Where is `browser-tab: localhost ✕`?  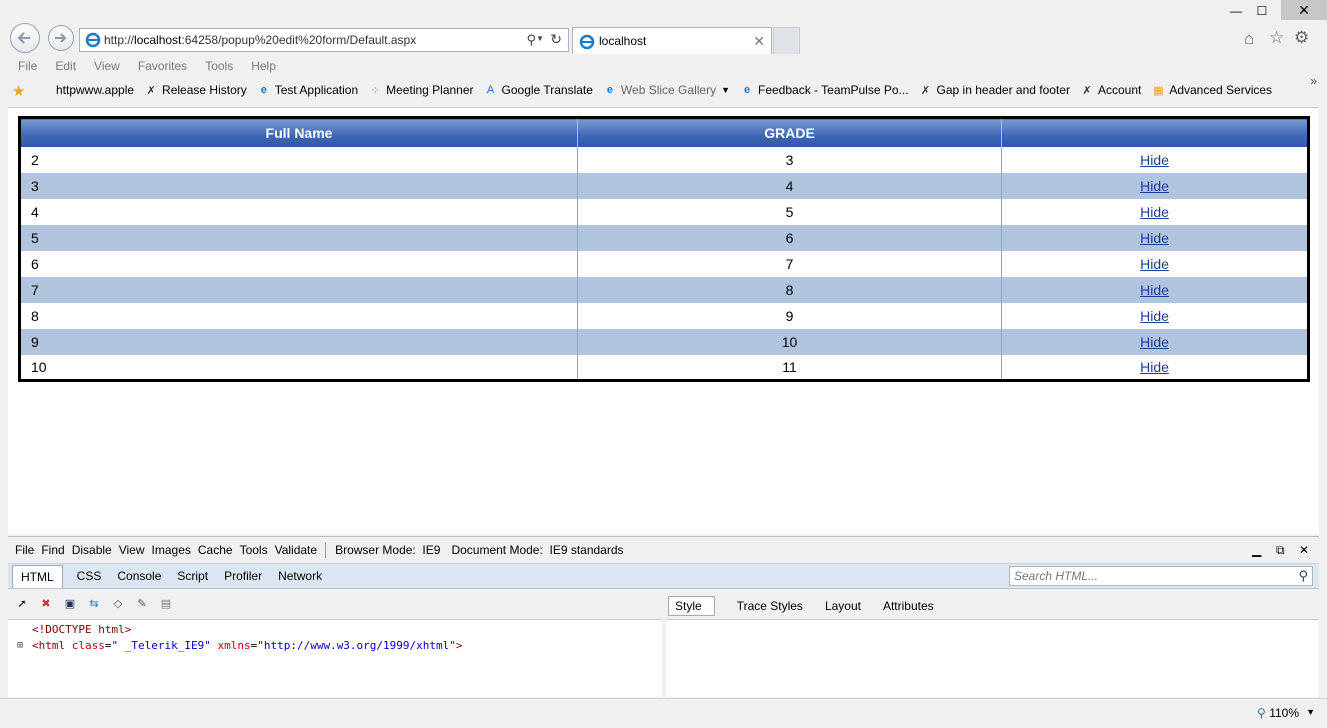 browser-tab: localhost ✕ is located at coordinates (672, 40).